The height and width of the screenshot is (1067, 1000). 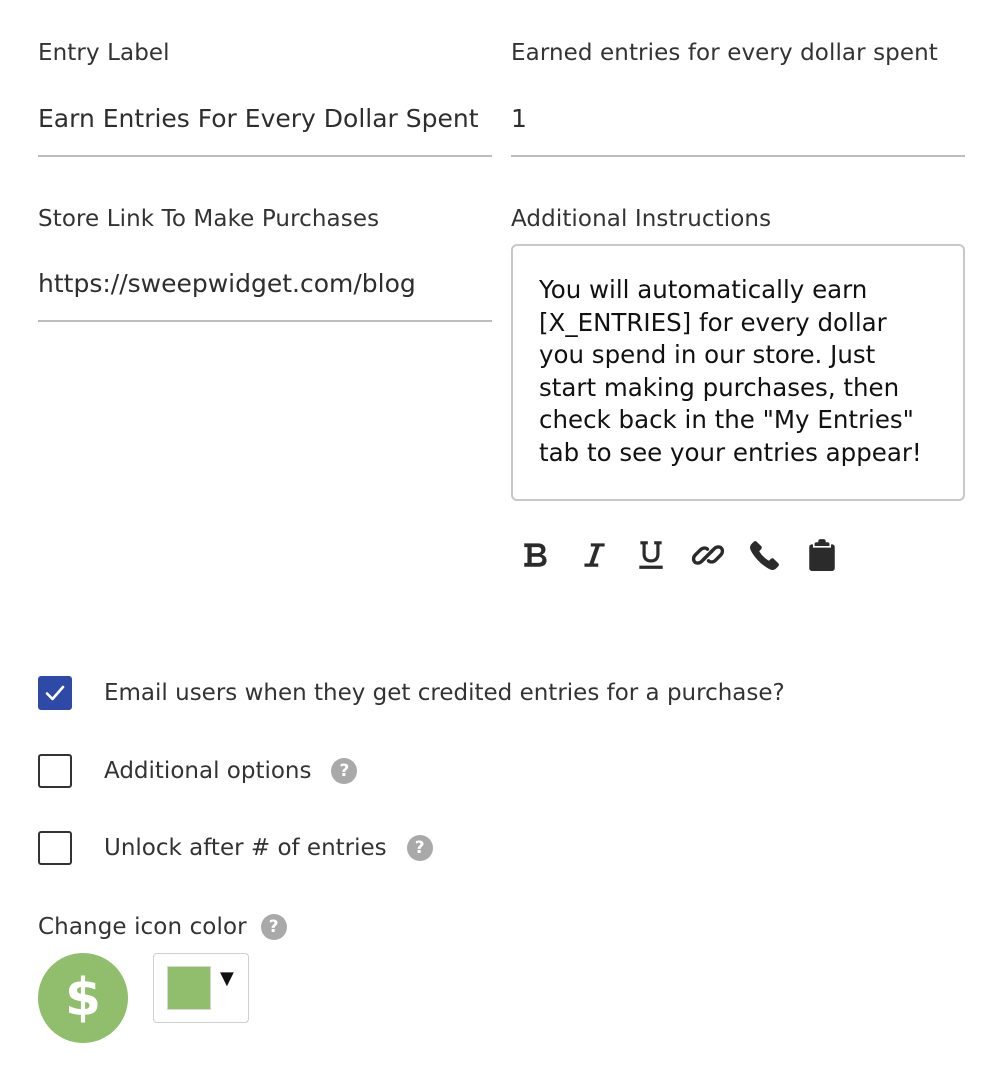 I want to click on entry-label-label: Entry Label, so click(x=104, y=53).